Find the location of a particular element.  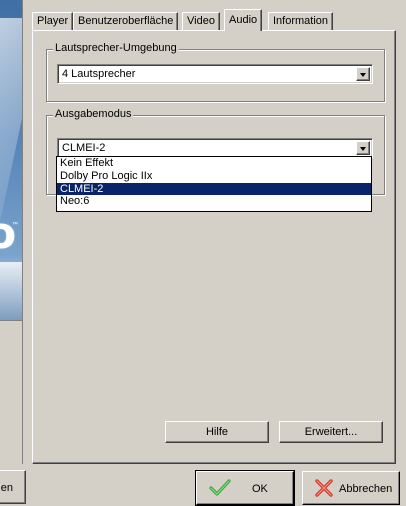

speaker-environment-combo: 4 Lautsprecher is located at coordinates (215, 74).